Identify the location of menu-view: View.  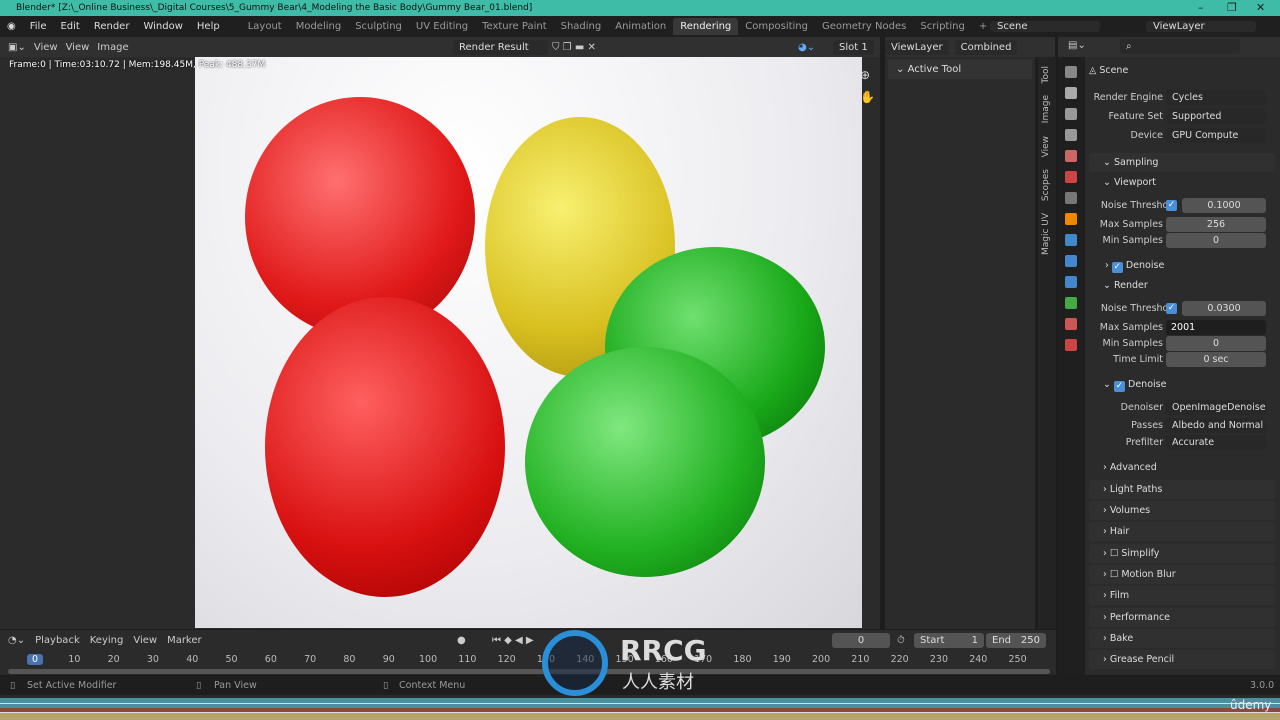
(78, 47).